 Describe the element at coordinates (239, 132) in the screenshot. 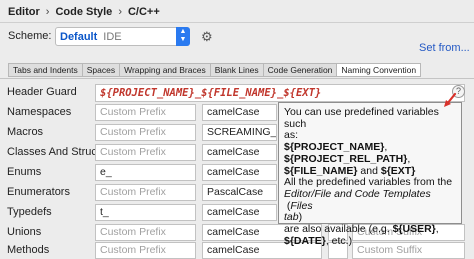

I see `macros-style-select: SCREAMING_SNA` at that location.